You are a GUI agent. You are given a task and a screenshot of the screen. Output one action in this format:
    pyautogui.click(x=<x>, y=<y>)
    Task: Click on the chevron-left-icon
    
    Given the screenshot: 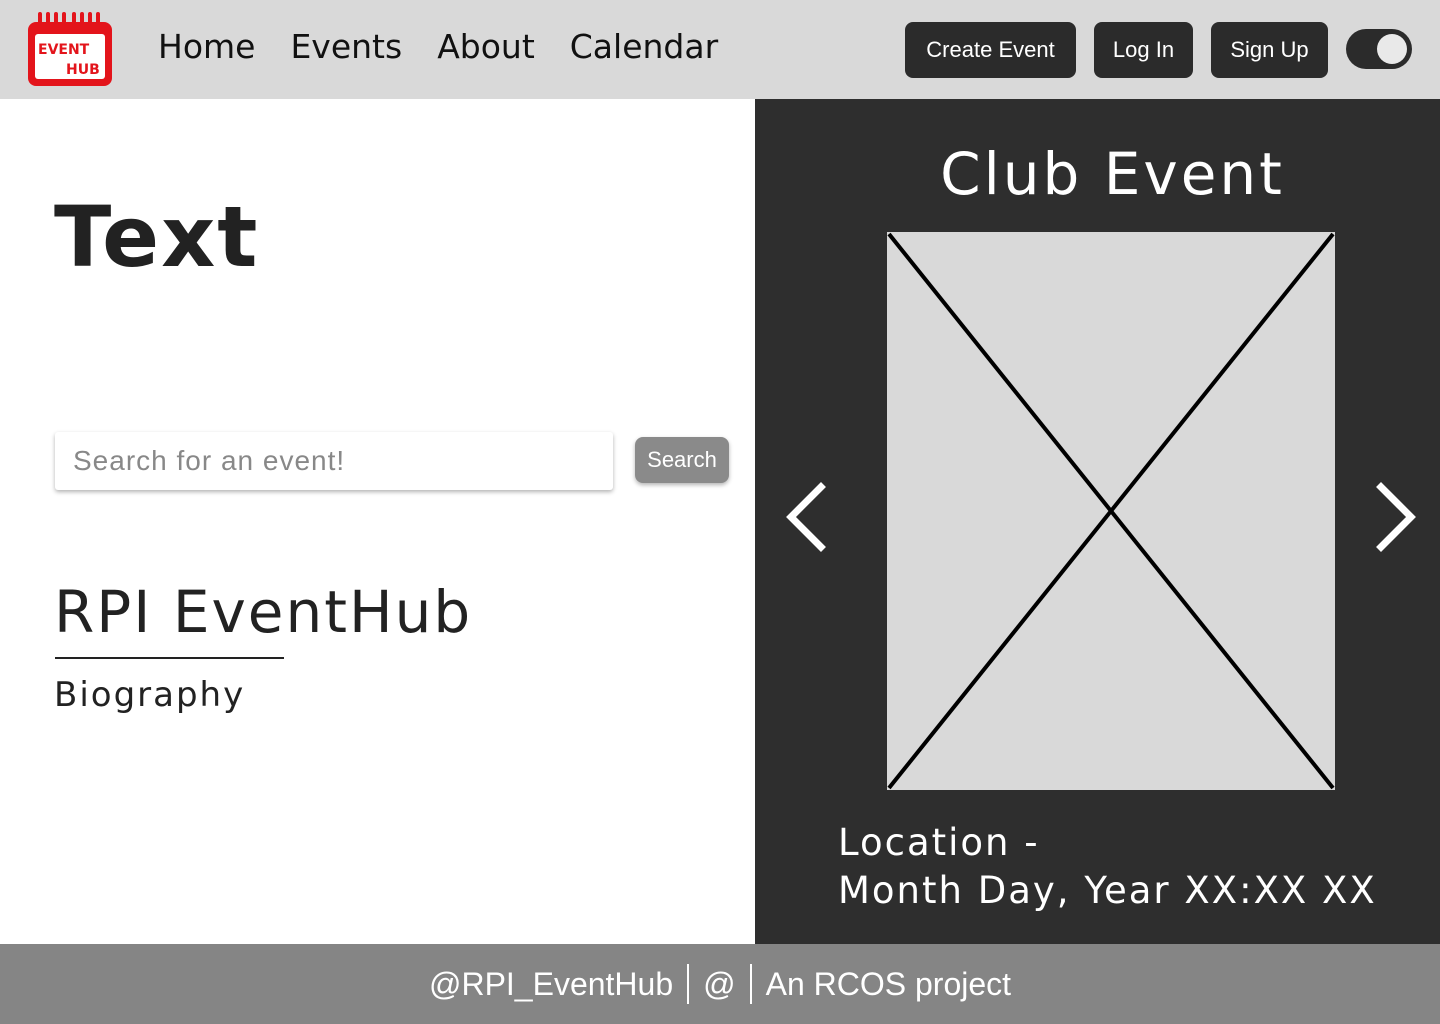 What is the action you would take?
    pyautogui.click(x=807, y=517)
    